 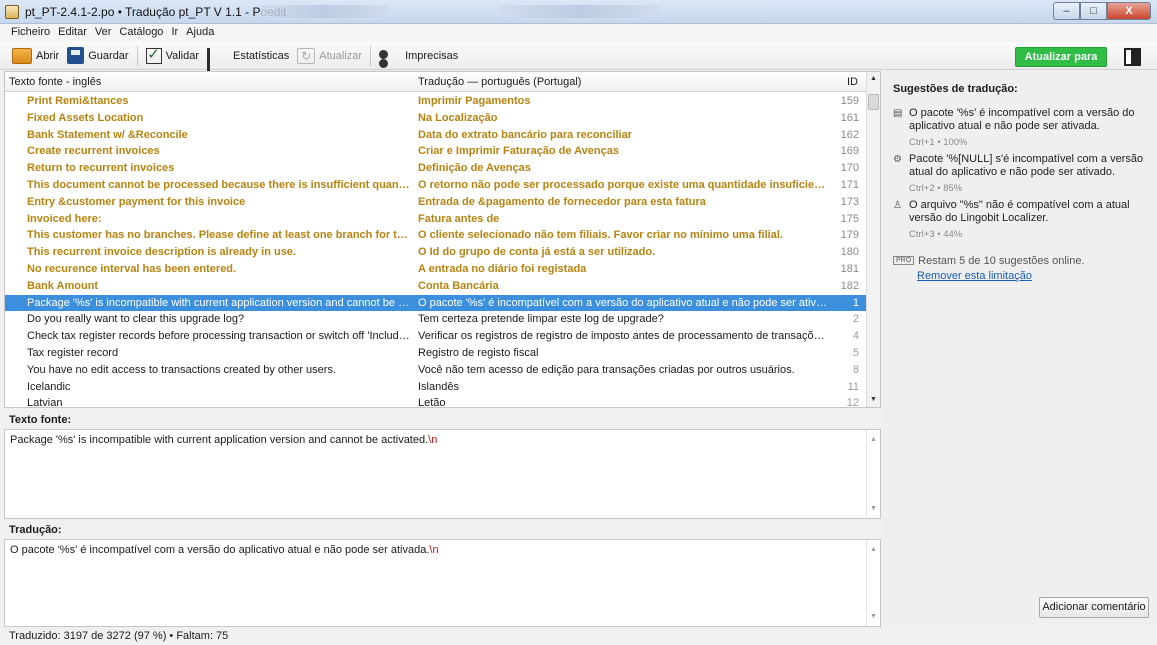 What do you see at coordinates (418, 56) in the screenshot?
I see `fuzzy-button: Imprecisas` at bounding box center [418, 56].